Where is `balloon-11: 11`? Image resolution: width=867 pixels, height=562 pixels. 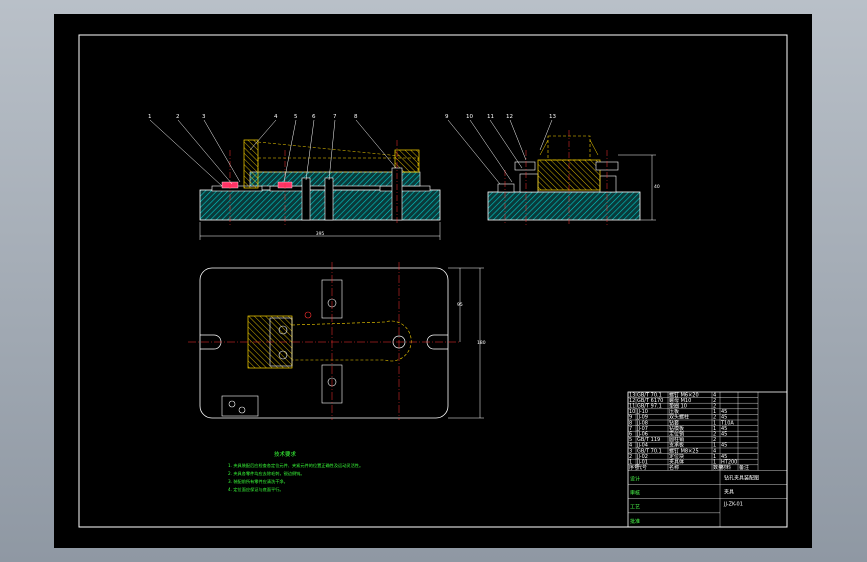
balloon-11: 11 is located at coordinates (490, 117).